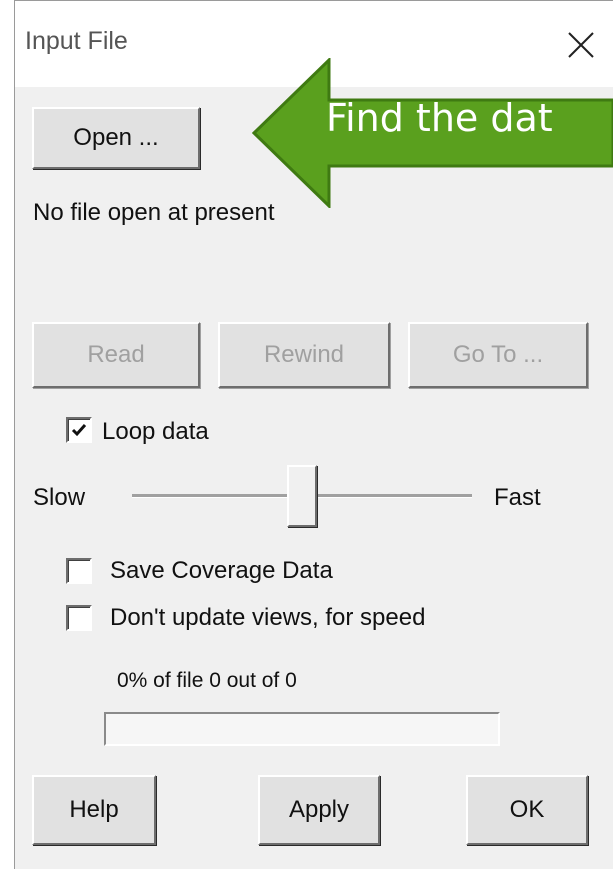 The height and width of the screenshot is (869, 613). I want to click on slow-label: Slow, so click(59, 497).